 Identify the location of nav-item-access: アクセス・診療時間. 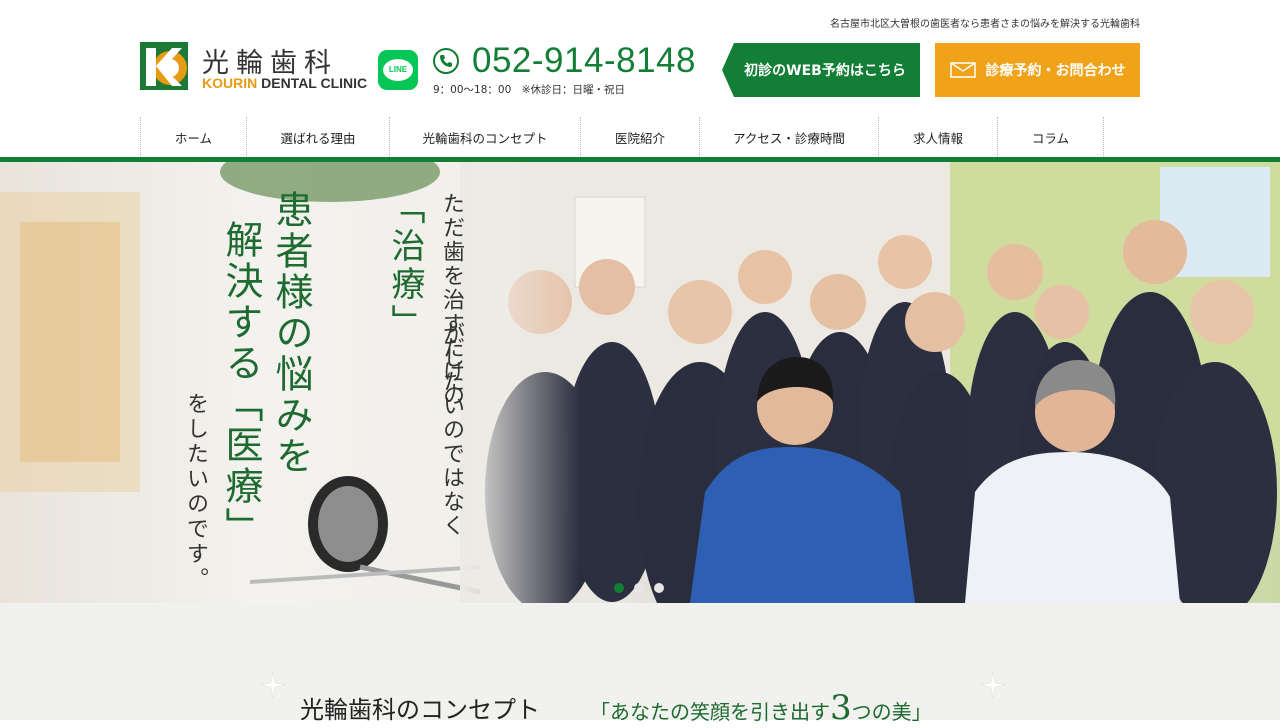
(789, 137).